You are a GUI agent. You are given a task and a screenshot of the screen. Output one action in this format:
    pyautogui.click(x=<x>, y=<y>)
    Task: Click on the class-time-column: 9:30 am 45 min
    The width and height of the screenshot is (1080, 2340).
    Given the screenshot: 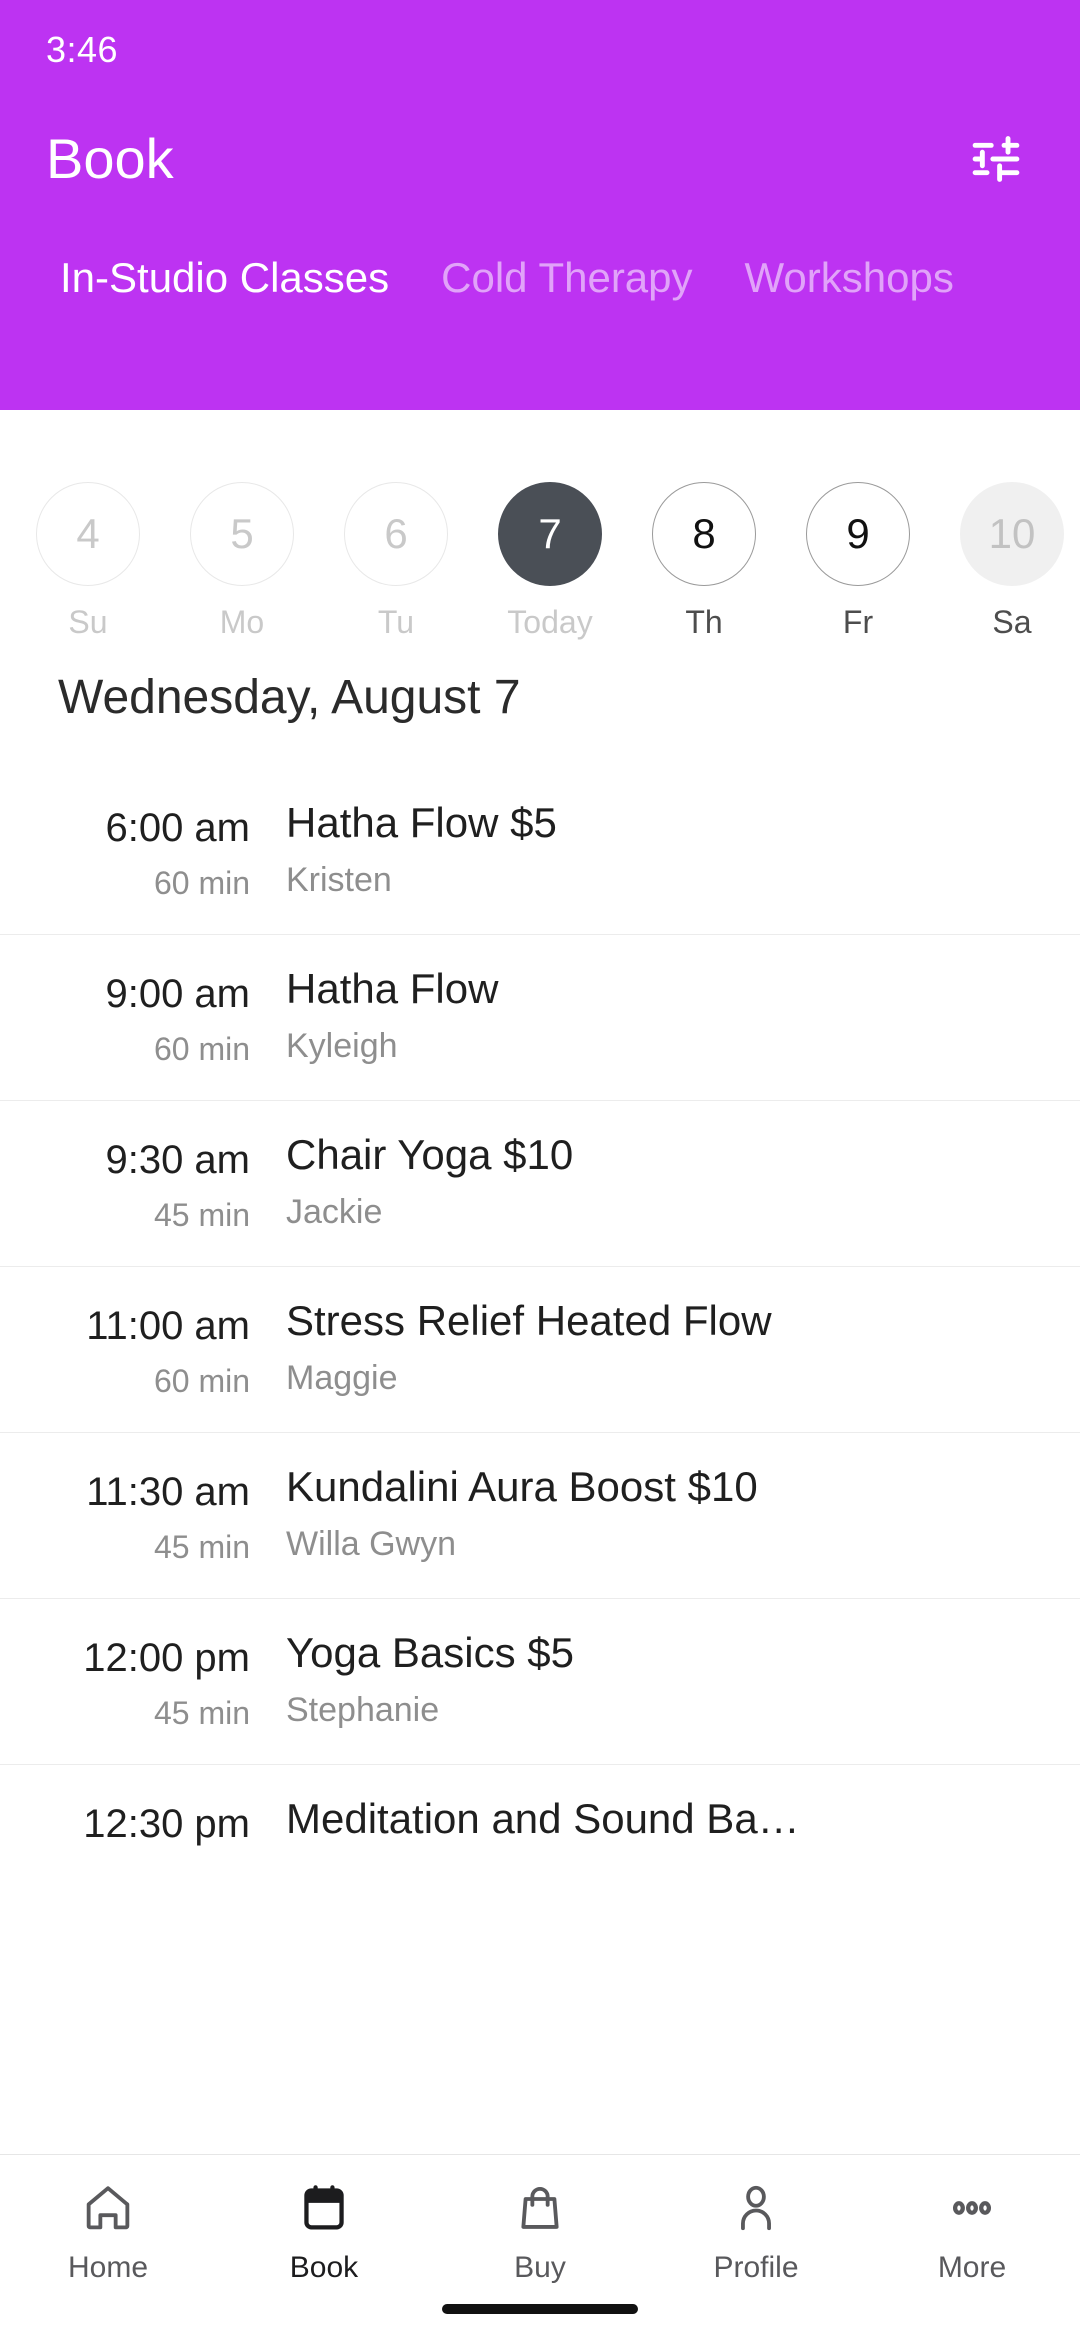 What is the action you would take?
    pyautogui.click(x=140, y=1182)
    